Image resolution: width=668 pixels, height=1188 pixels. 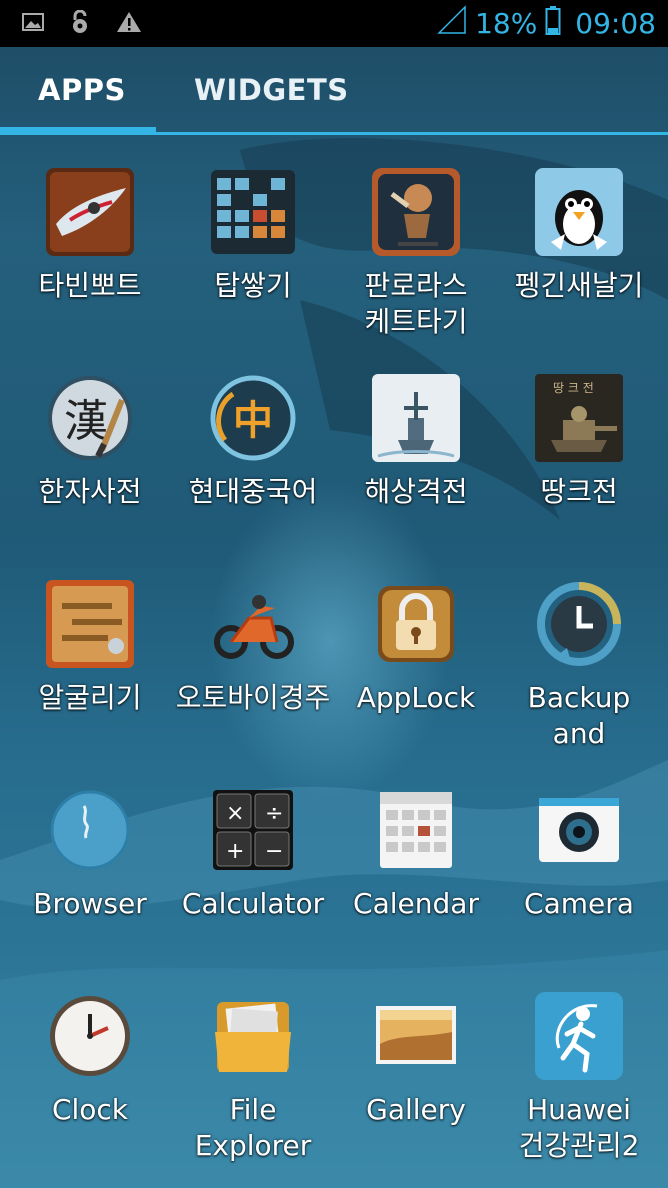 What do you see at coordinates (416, 491) in the screenshot?
I see `app-label: 해상격전` at bounding box center [416, 491].